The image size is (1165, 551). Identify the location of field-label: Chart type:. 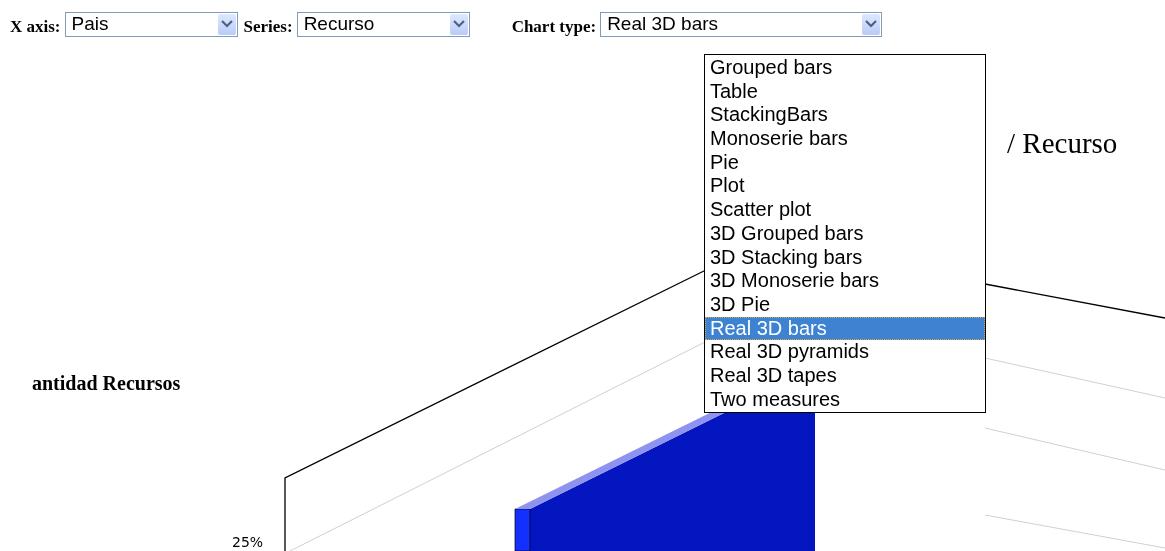
(554, 26).